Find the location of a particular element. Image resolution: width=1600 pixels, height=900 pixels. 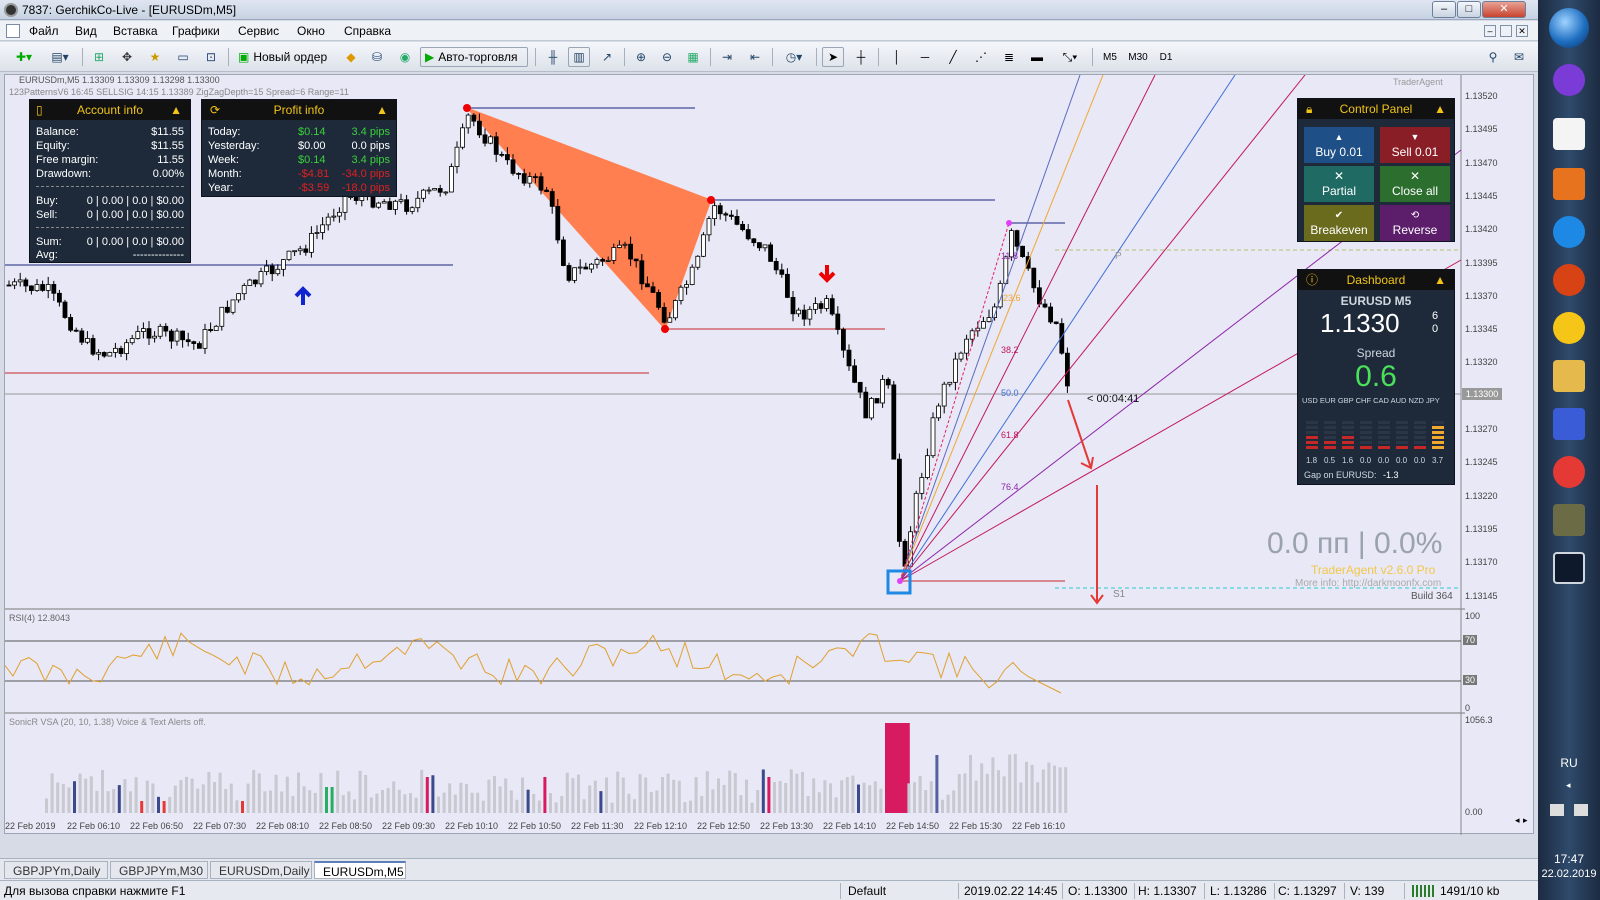

breakeven-button: ✔ Breakeven is located at coordinates (1339, 223).